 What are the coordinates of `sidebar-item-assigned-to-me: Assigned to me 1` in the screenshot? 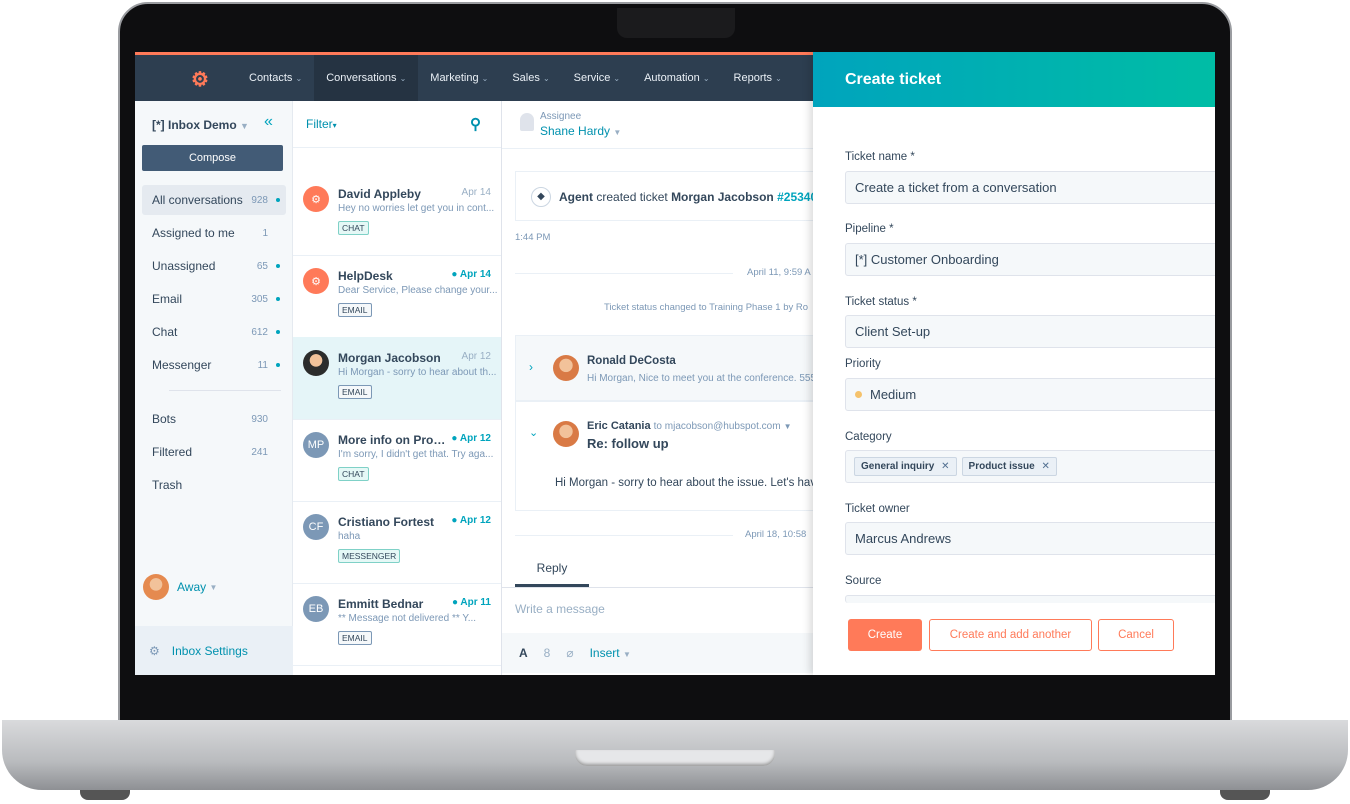 It's located at (214, 233).